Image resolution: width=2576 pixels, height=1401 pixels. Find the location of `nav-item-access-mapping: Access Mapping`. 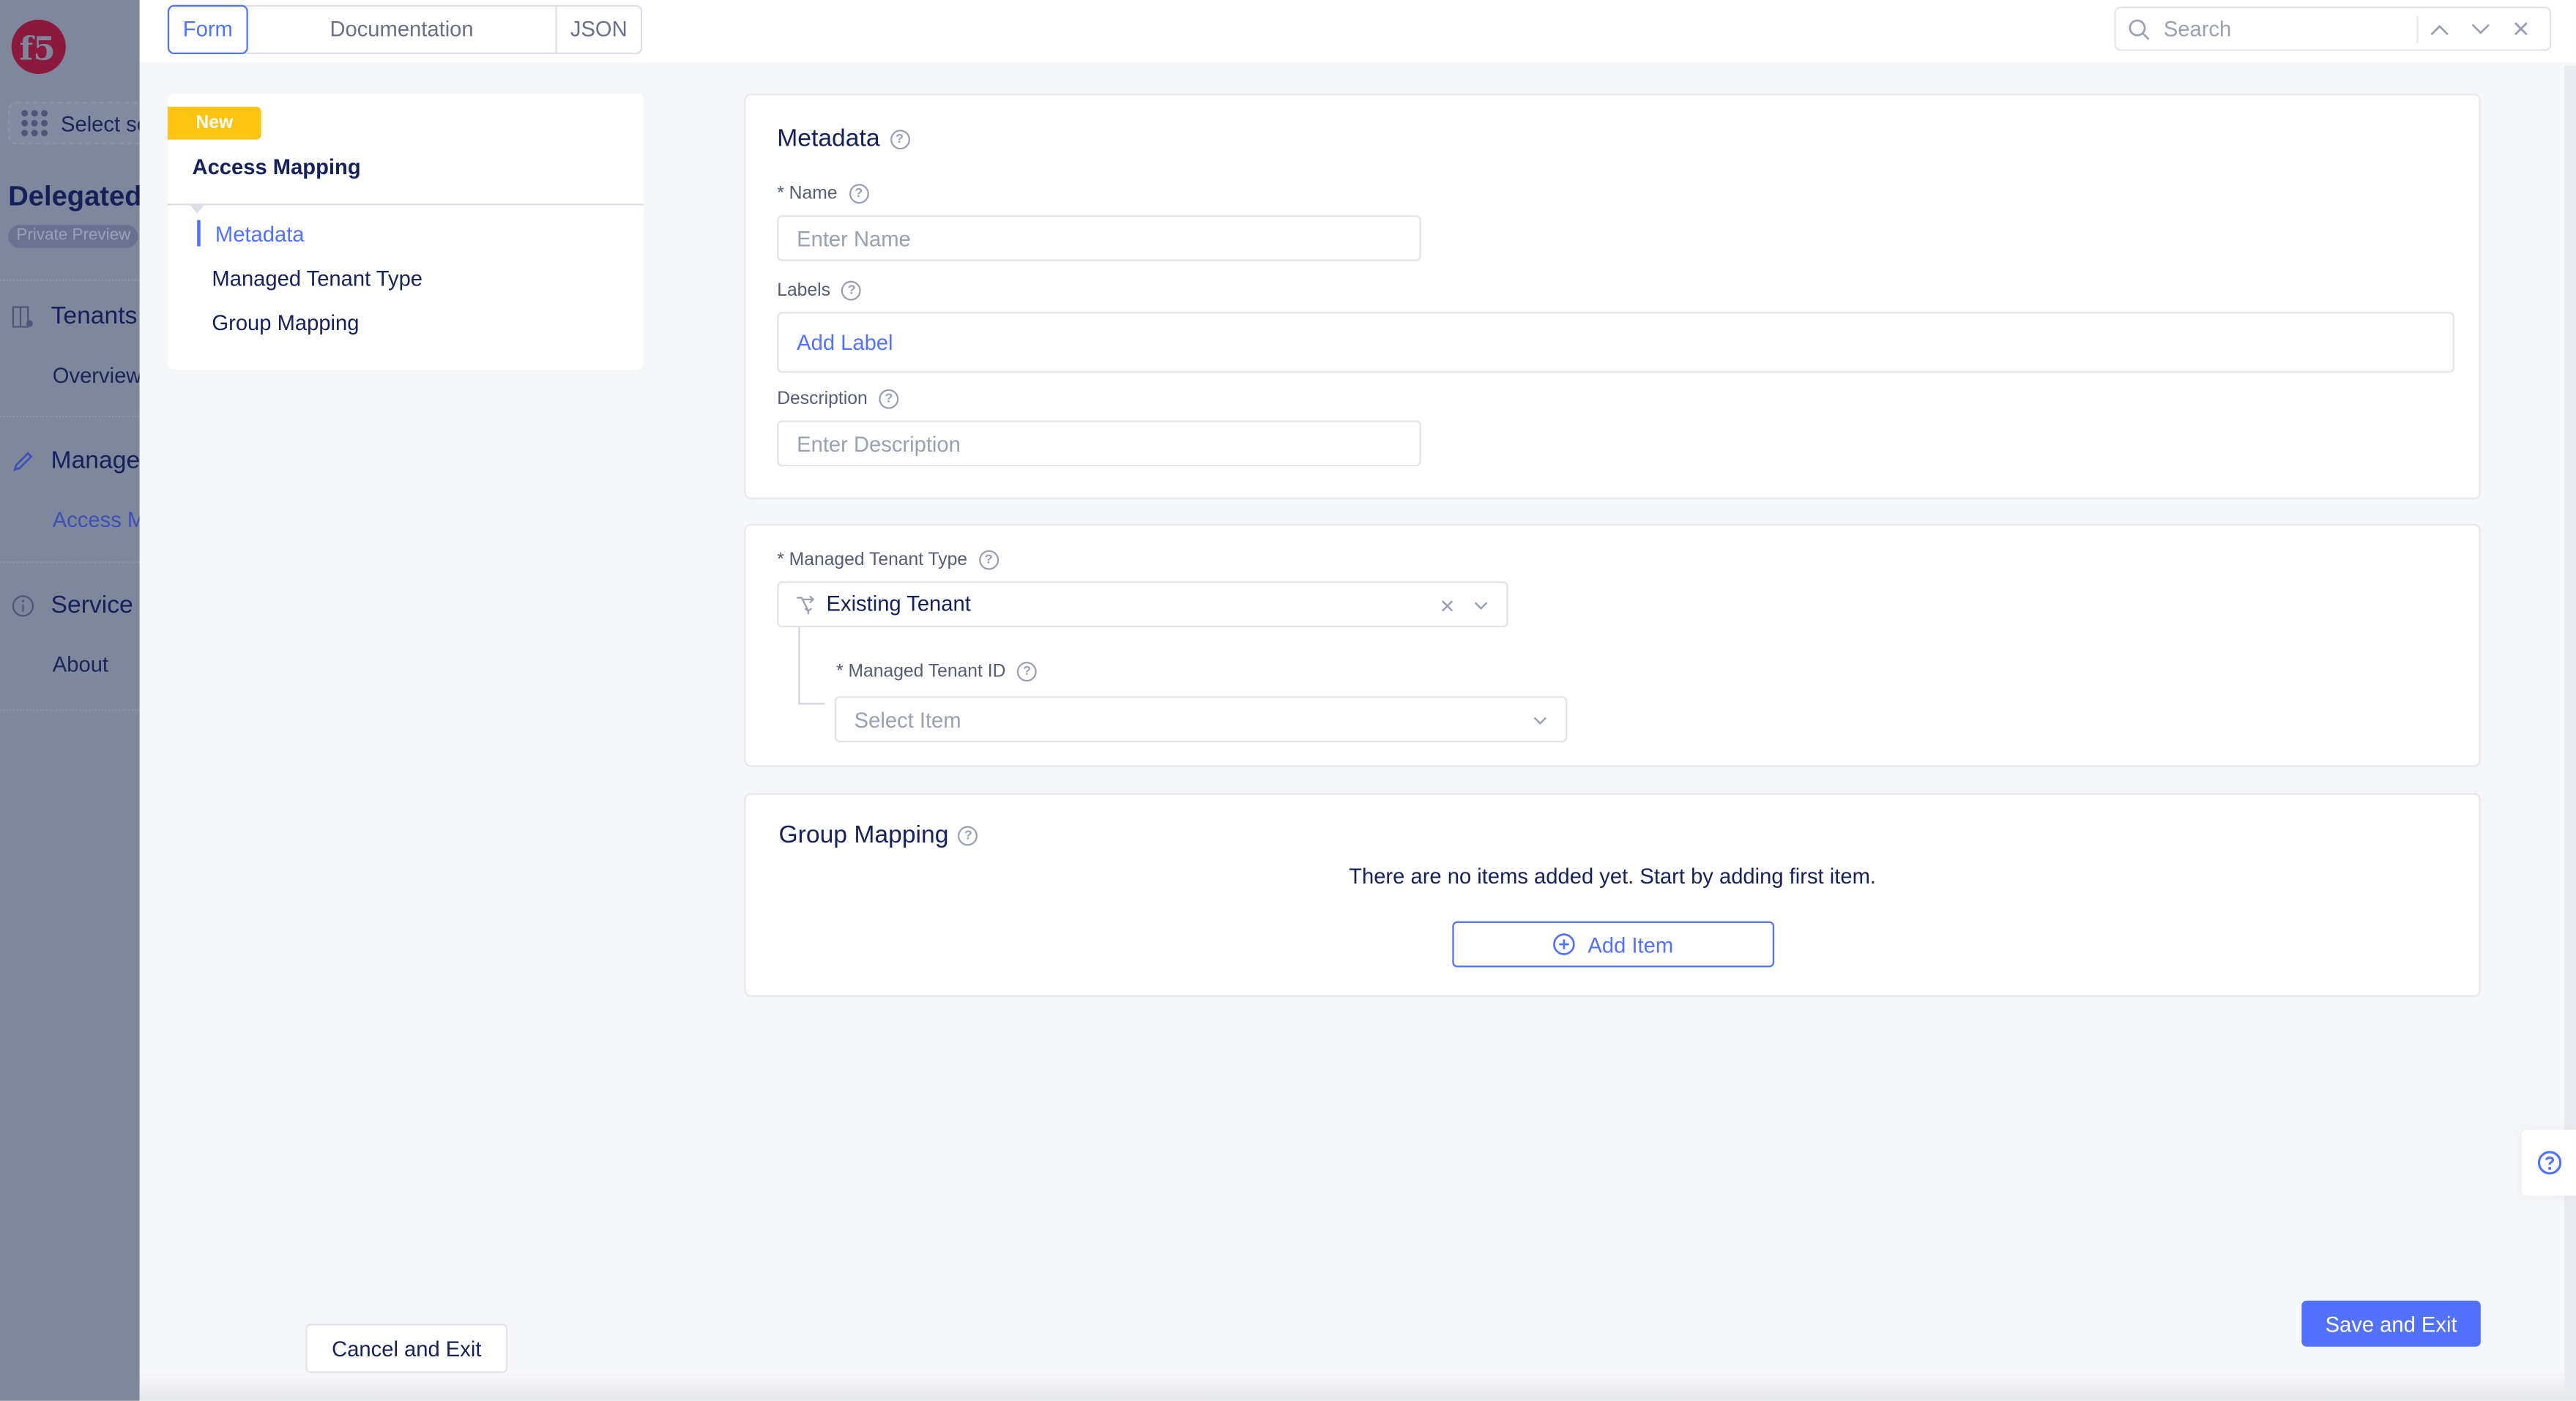

nav-item-access-mapping: Access Mapping is located at coordinates (96, 519).